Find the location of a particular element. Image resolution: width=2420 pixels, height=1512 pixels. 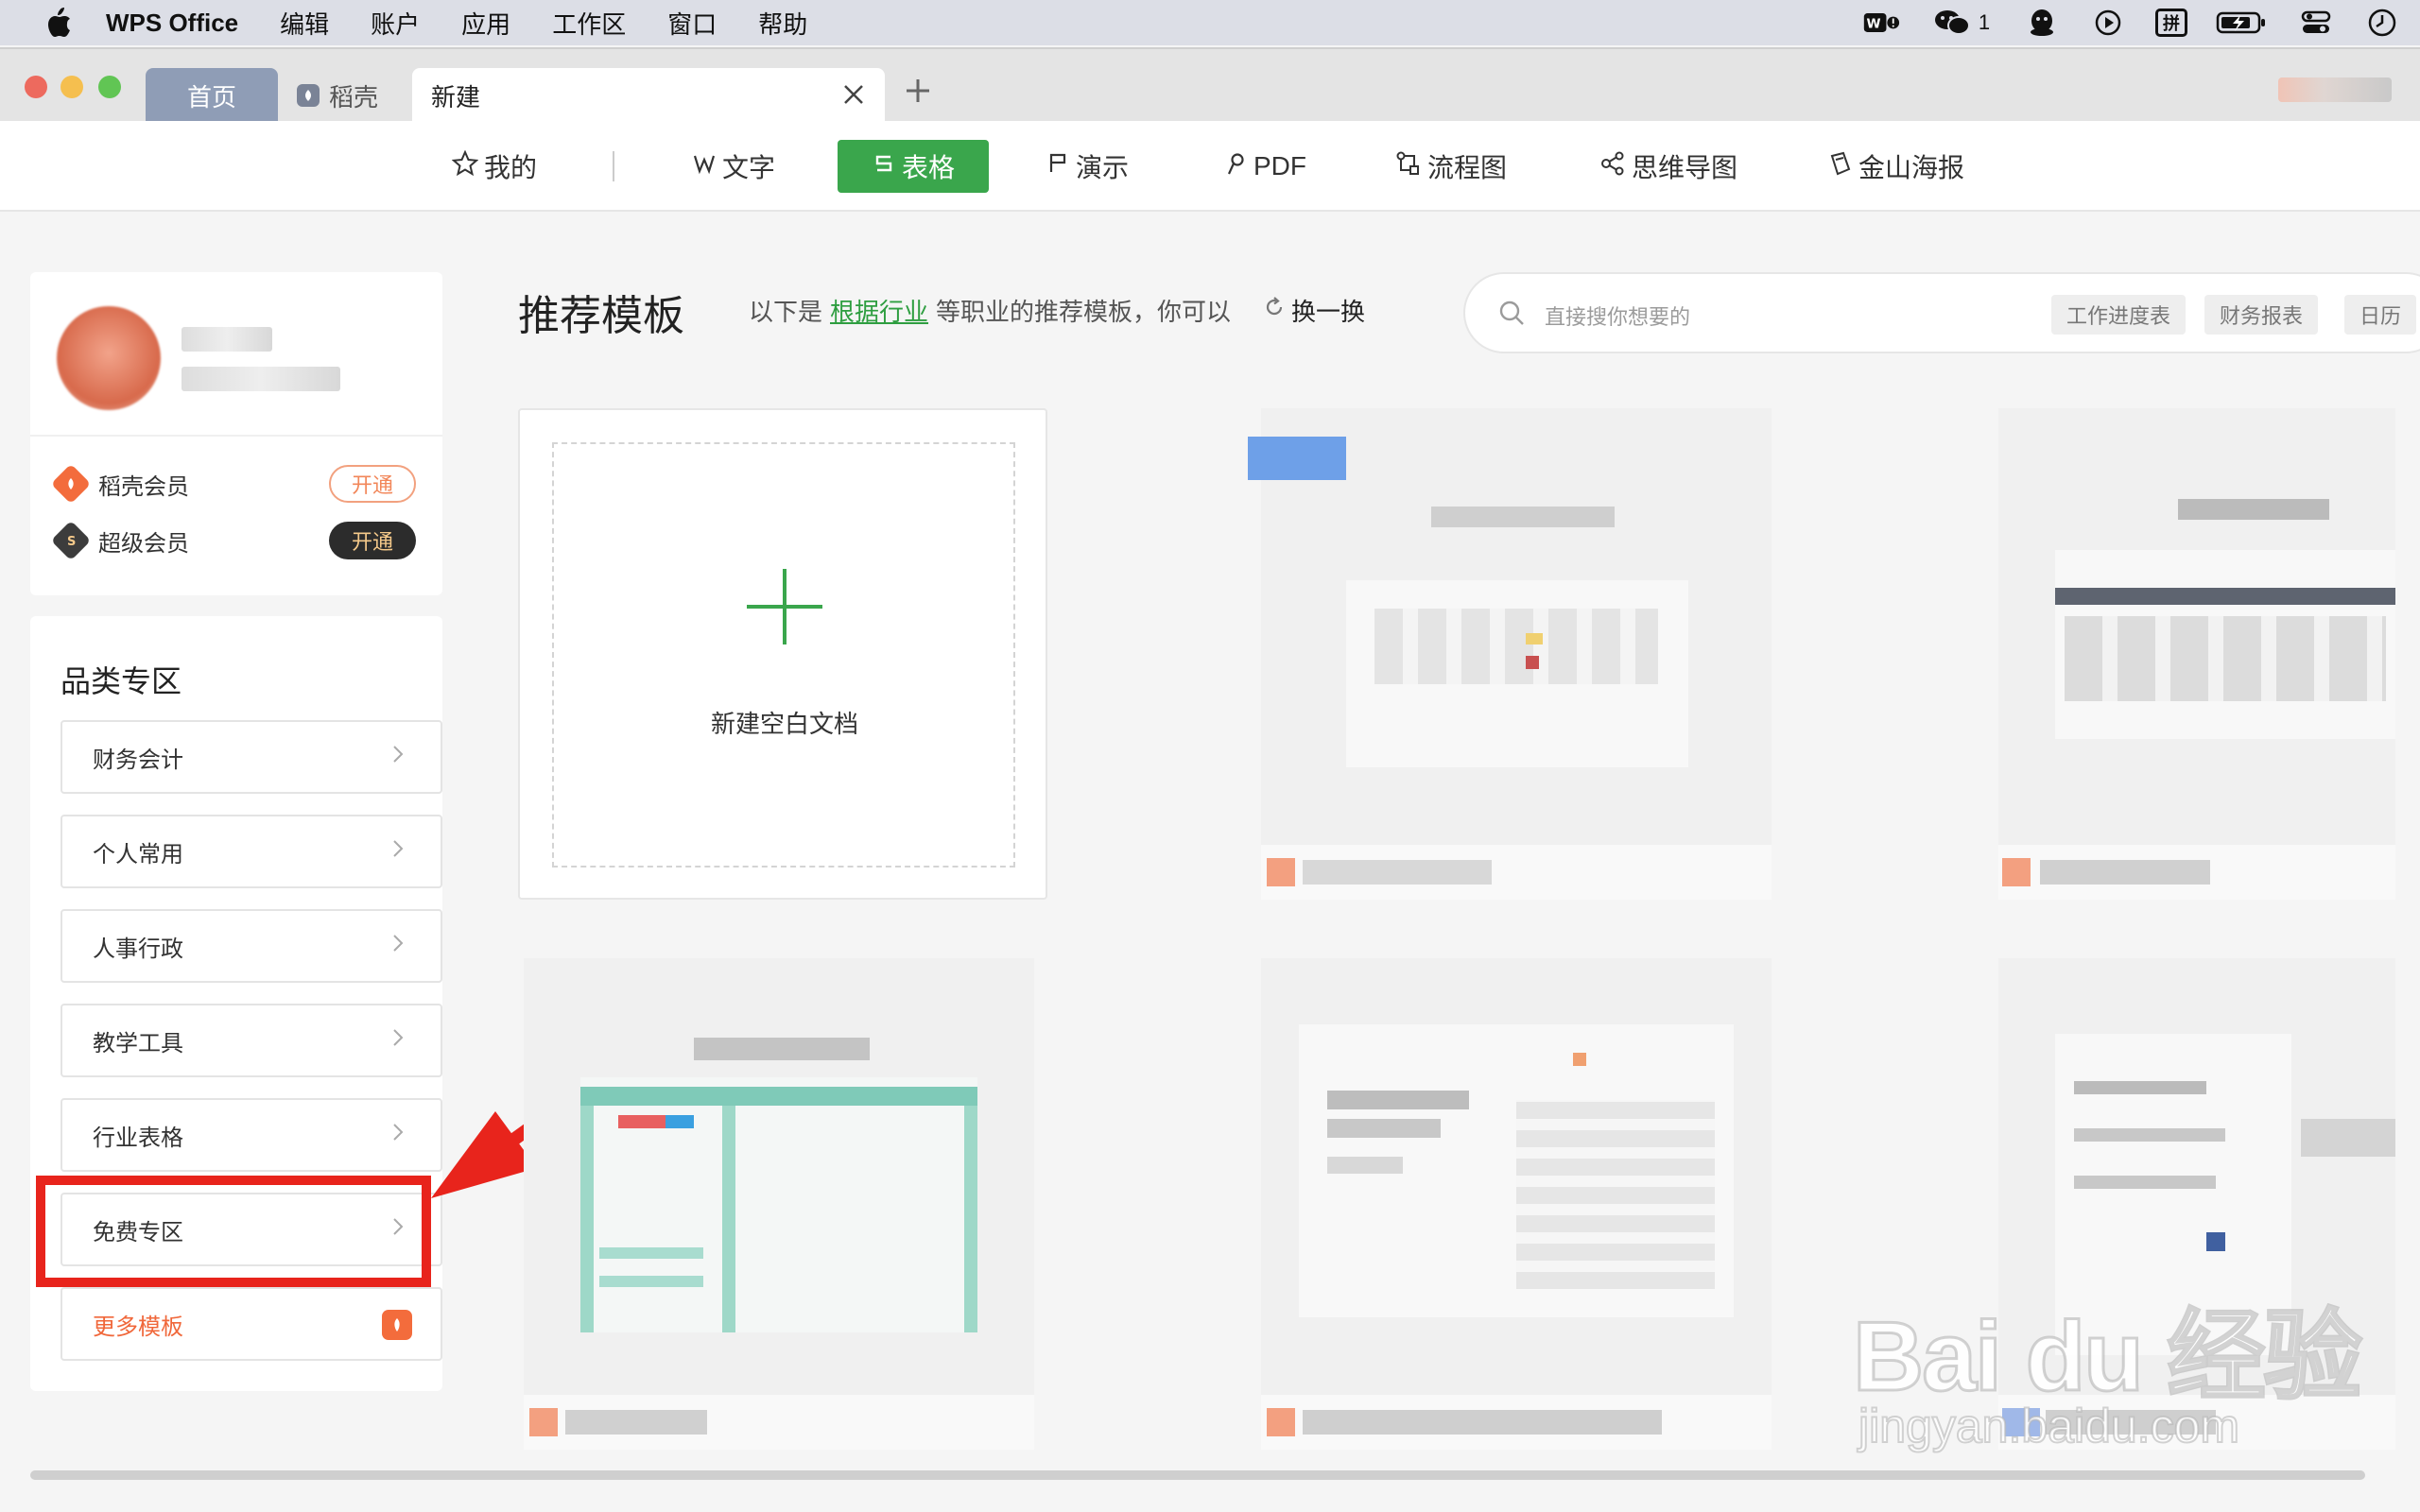

category-personal: 个人常用 is located at coordinates (251, 851).